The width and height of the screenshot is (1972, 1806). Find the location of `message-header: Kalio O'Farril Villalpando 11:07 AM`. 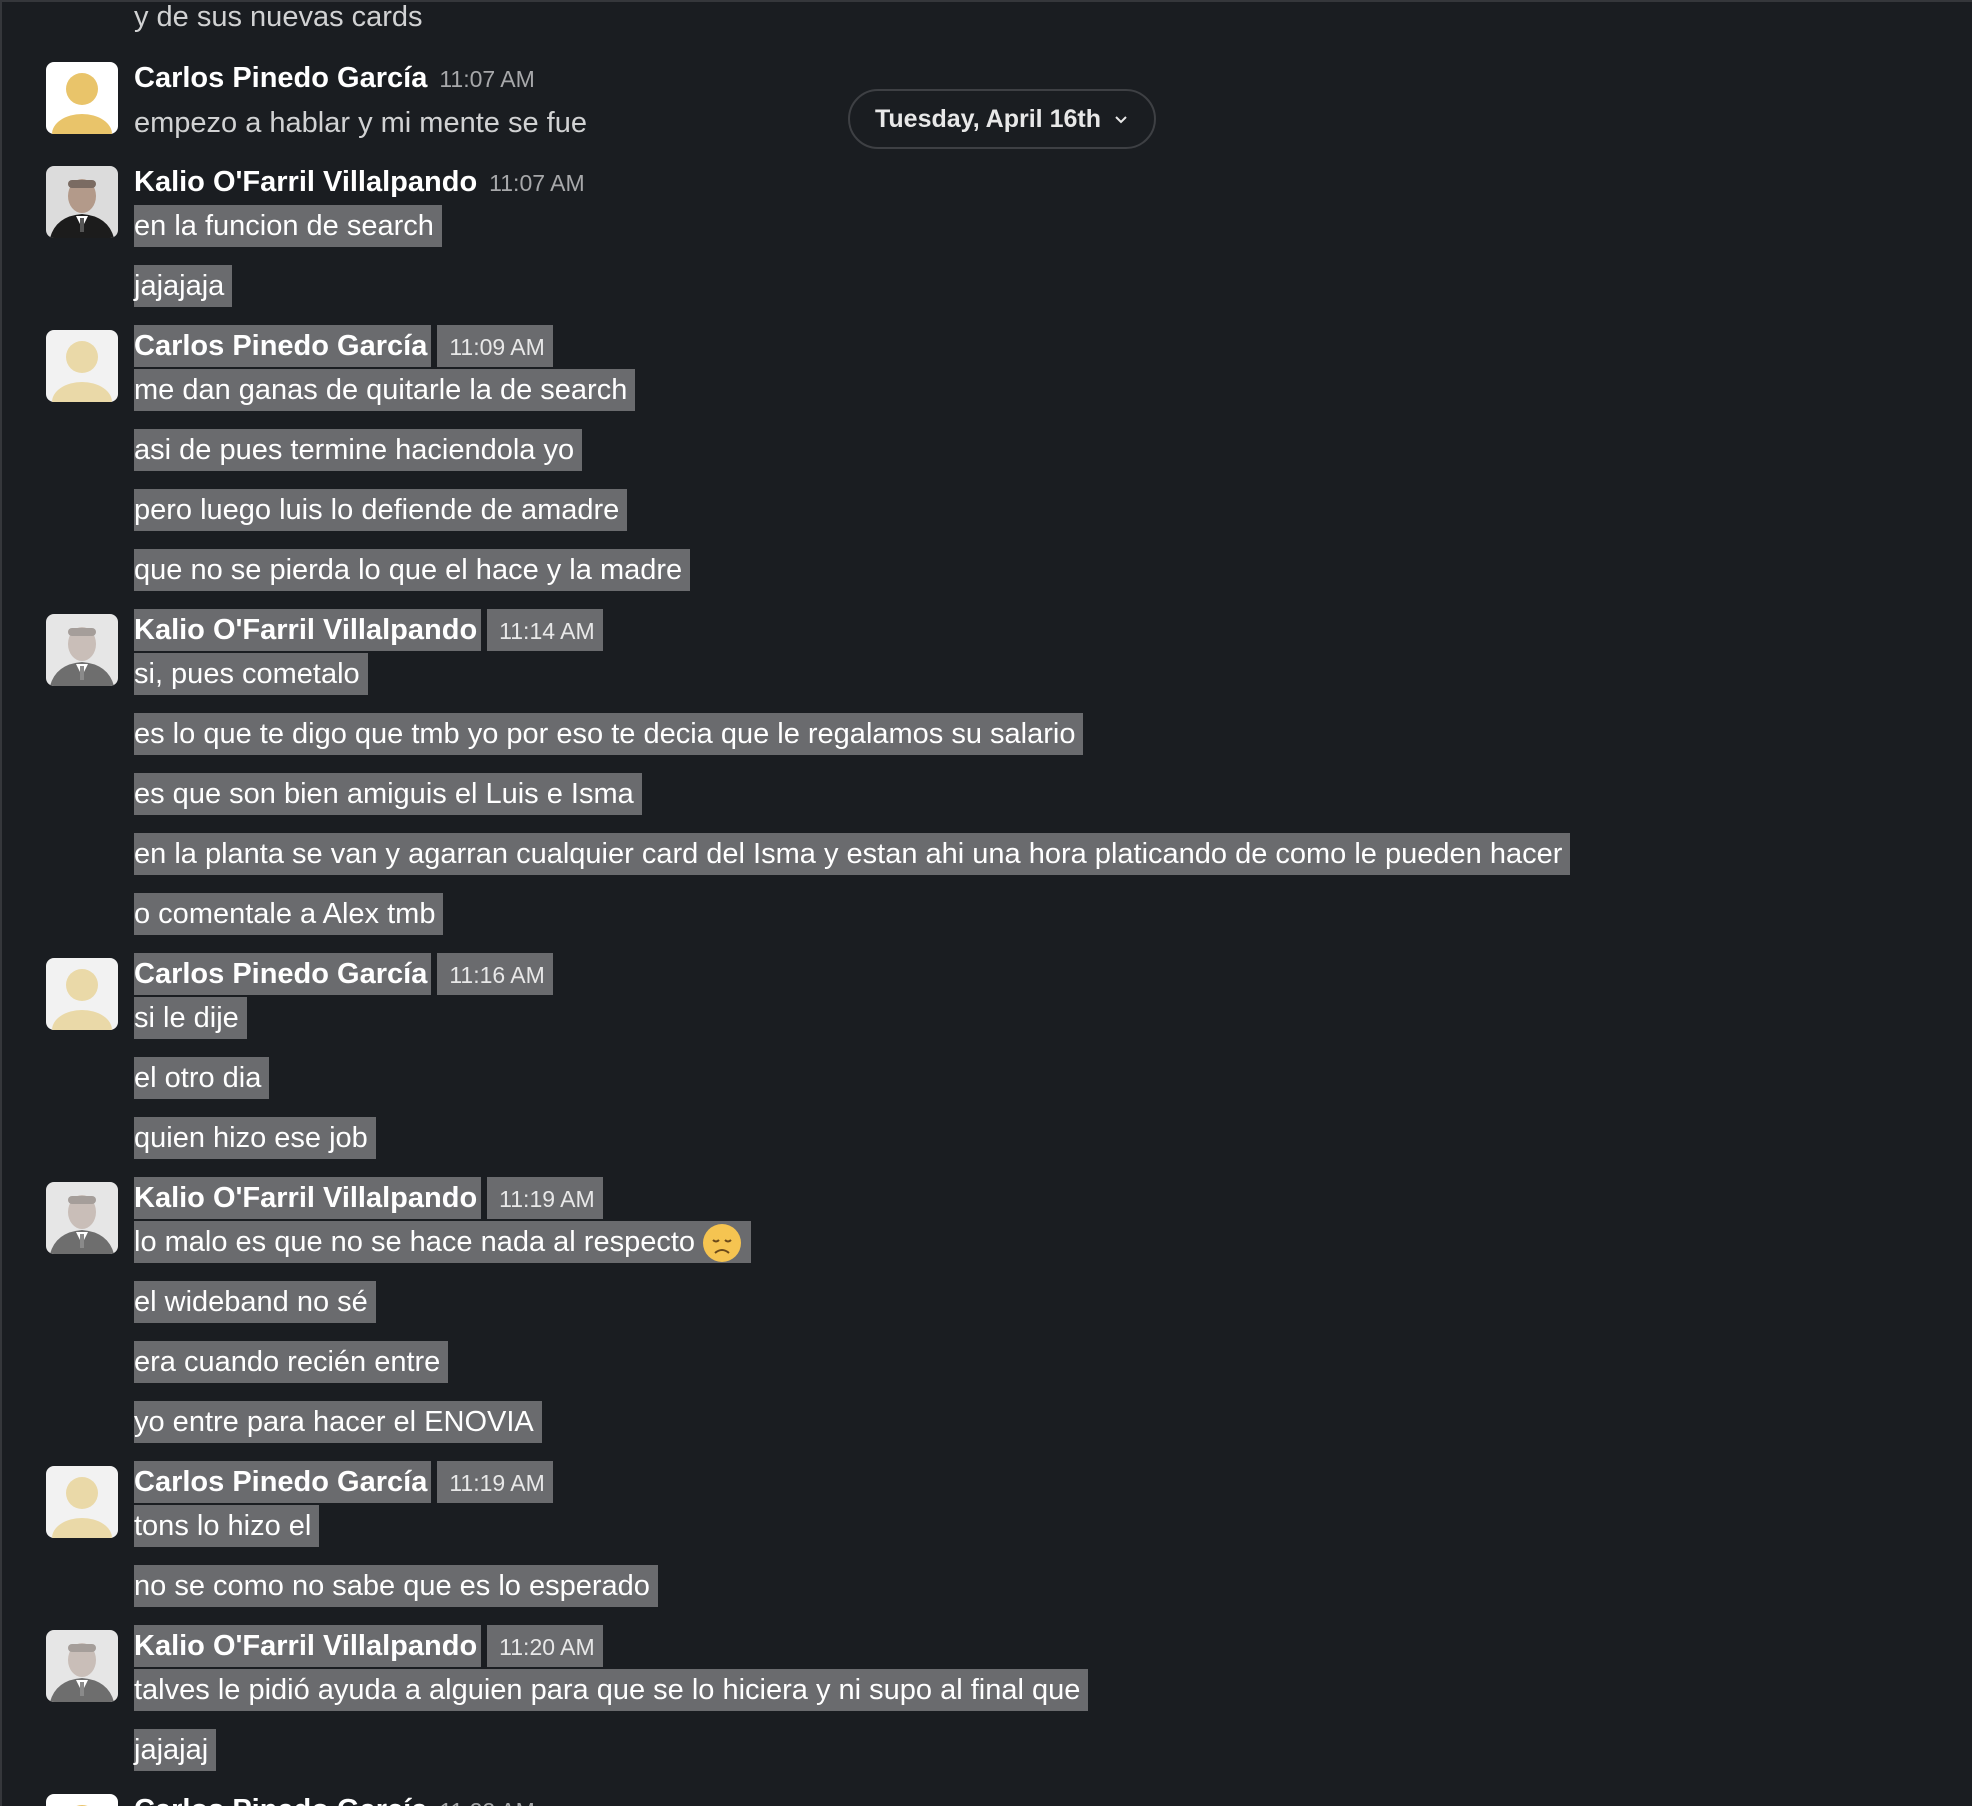

message-header: Kalio O'Farril Villalpando 11:07 AM is located at coordinates (363, 182).